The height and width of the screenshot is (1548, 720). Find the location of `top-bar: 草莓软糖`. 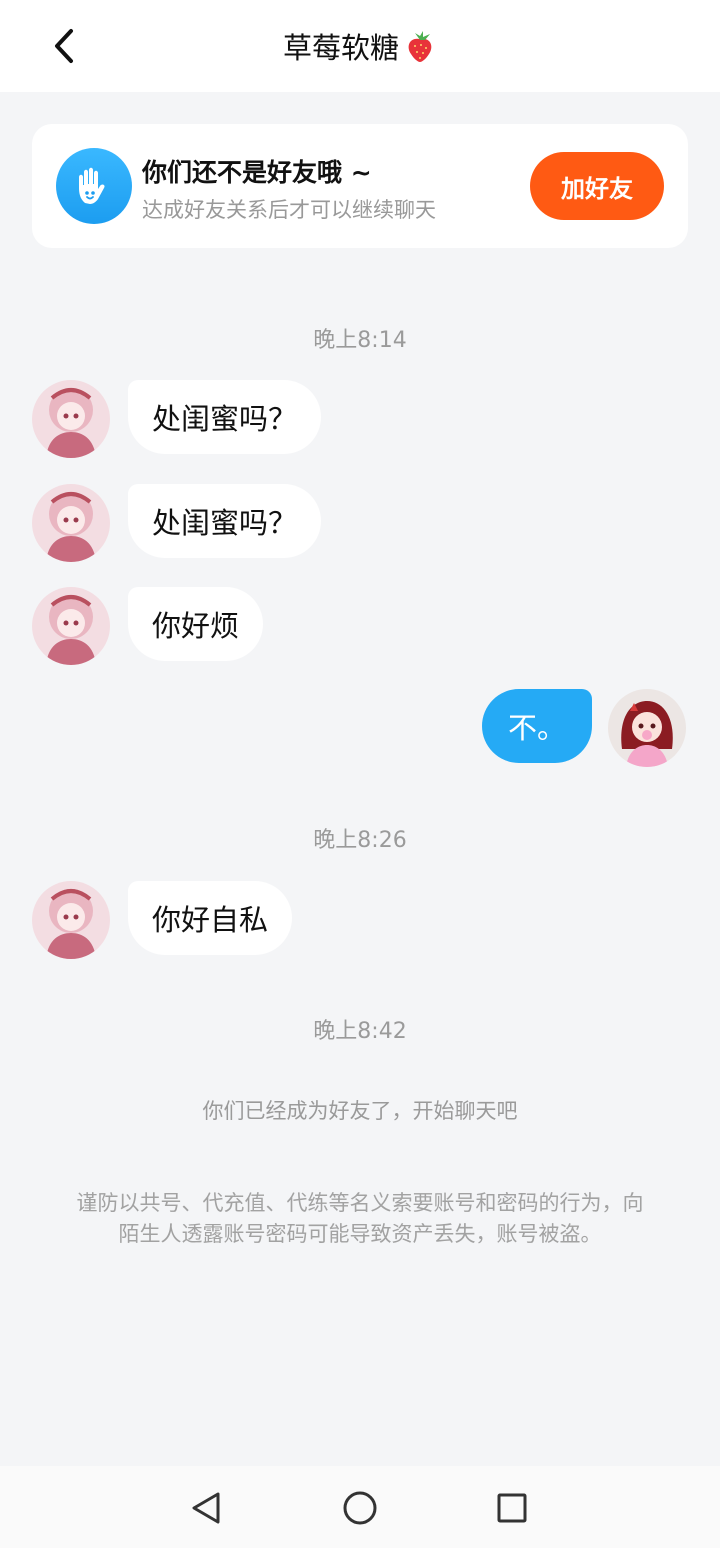

top-bar: 草莓软糖 is located at coordinates (360, 46).